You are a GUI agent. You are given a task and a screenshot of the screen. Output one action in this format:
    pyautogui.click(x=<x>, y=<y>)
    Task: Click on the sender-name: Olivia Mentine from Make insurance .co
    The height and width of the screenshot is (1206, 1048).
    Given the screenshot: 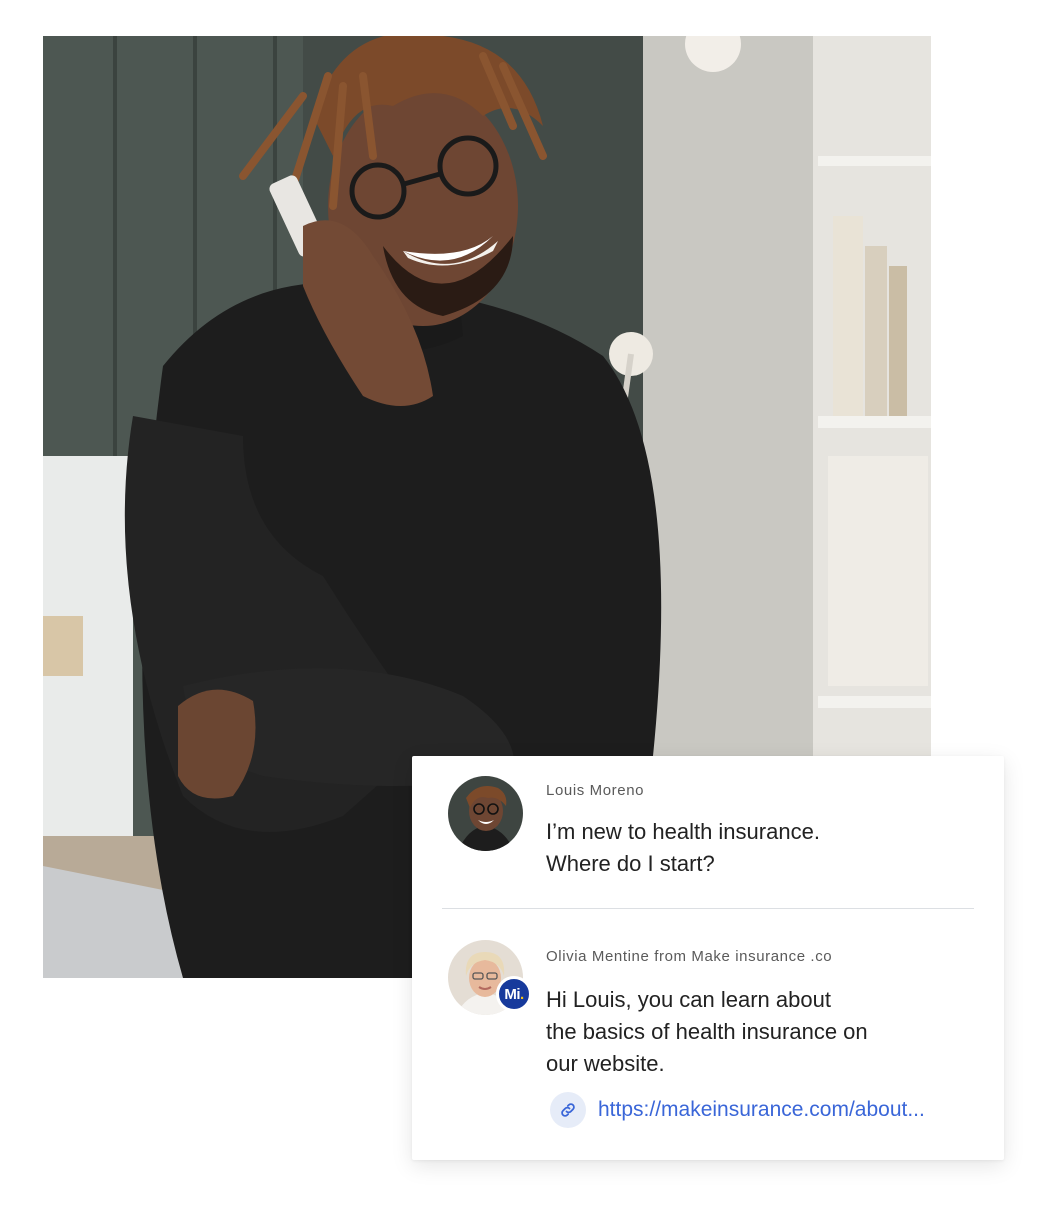 What is the action you would take?
    pyautogui.click(x=689, y=956)
    